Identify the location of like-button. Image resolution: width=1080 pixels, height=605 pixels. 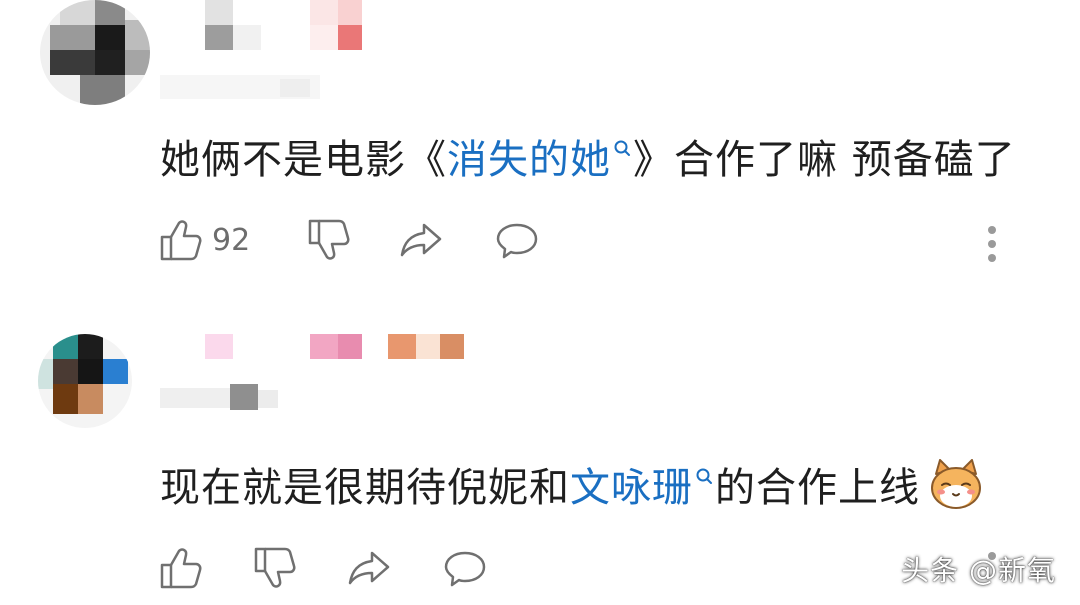
(185, 568).